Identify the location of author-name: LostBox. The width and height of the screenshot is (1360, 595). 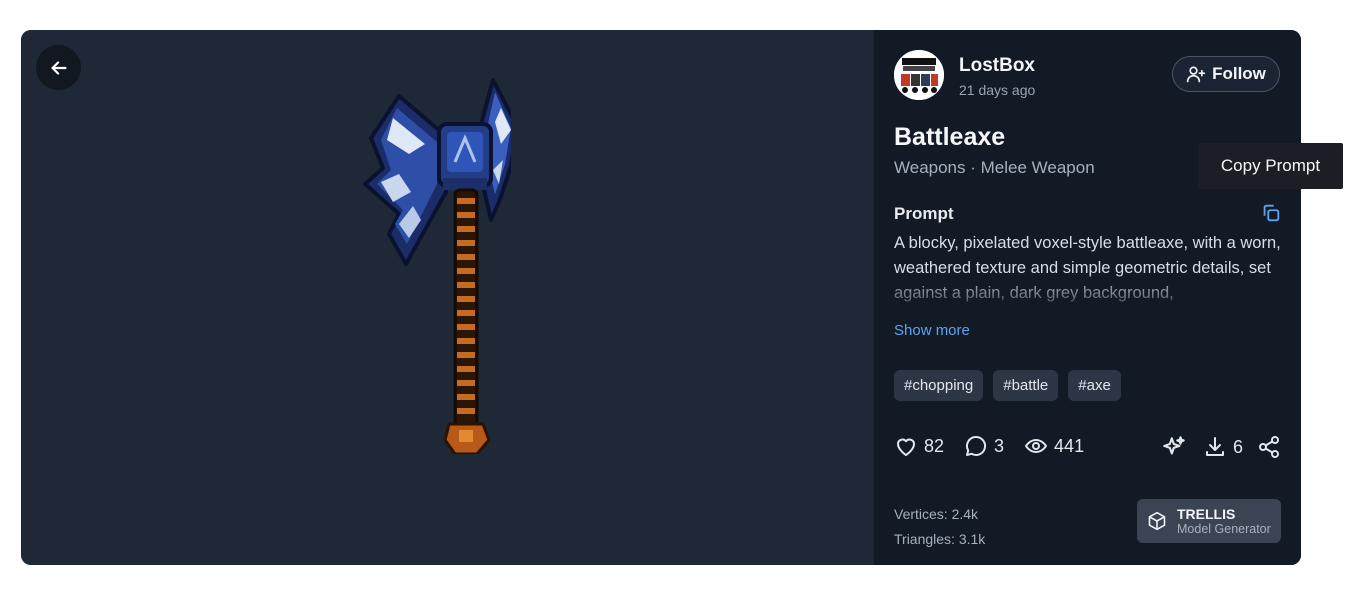
(997, 66).